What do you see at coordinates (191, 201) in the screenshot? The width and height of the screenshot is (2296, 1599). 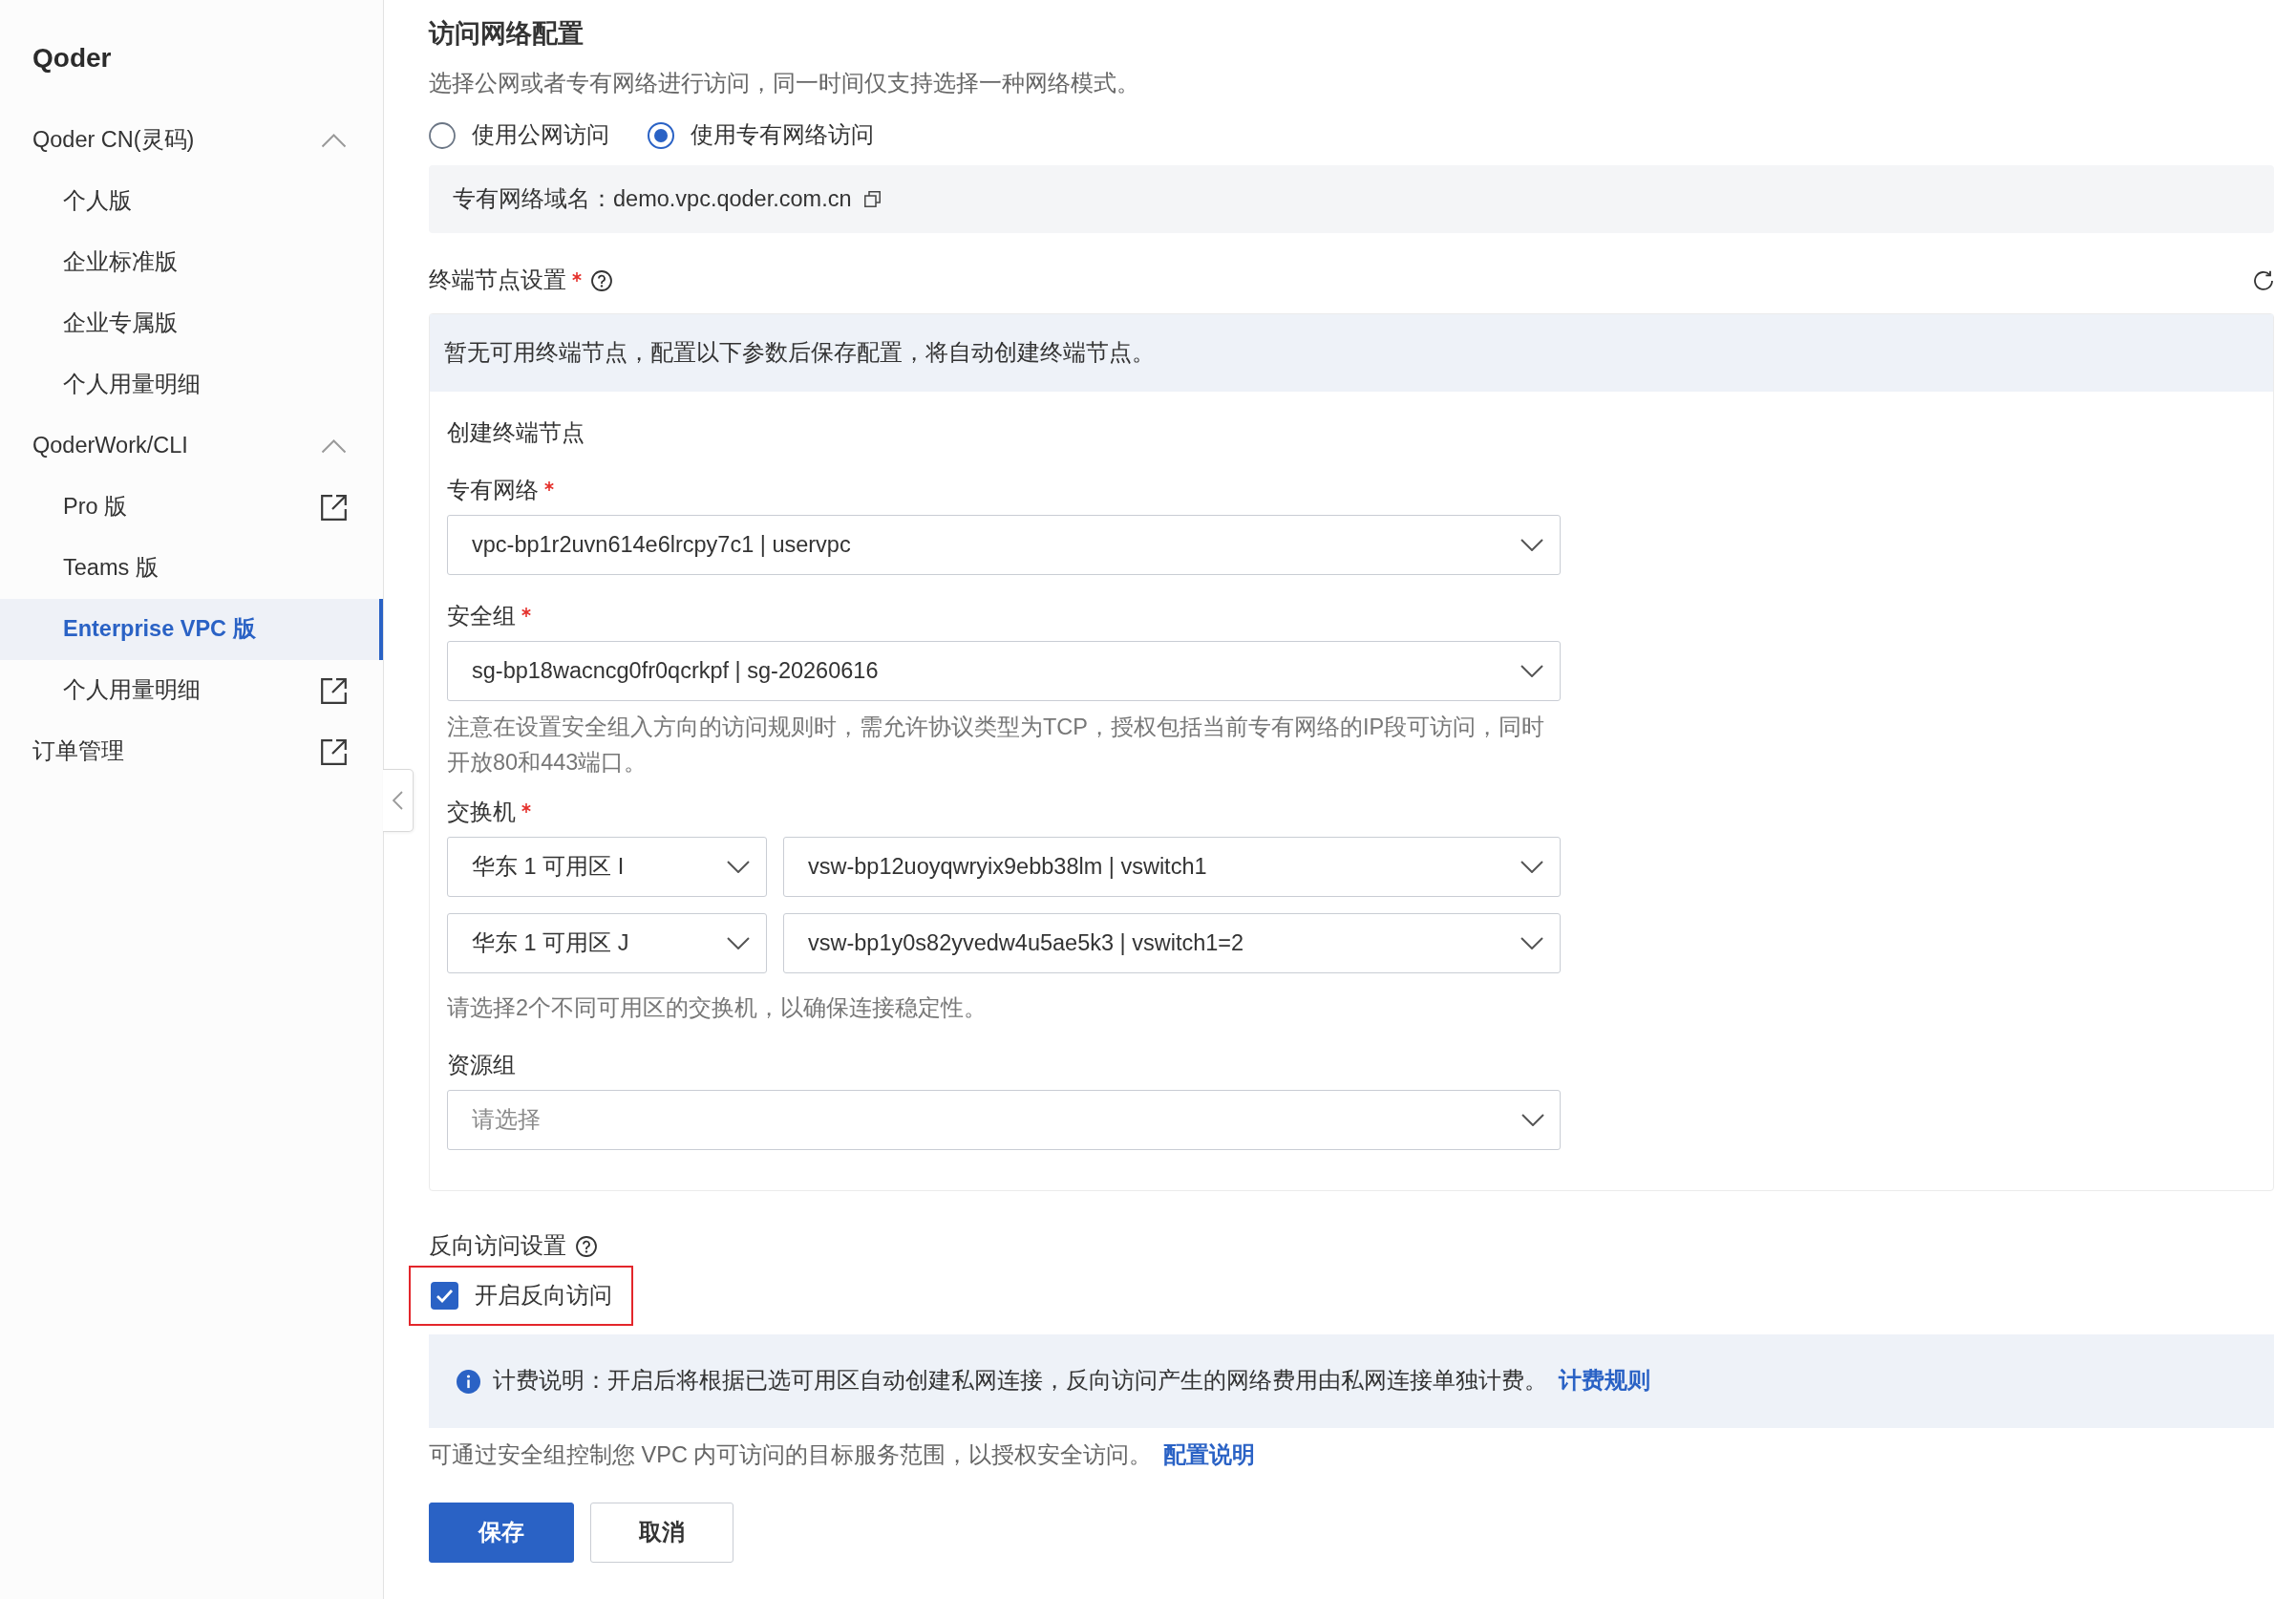 I see `sidebar-item: 个人版` at bounding box center [191, 201].